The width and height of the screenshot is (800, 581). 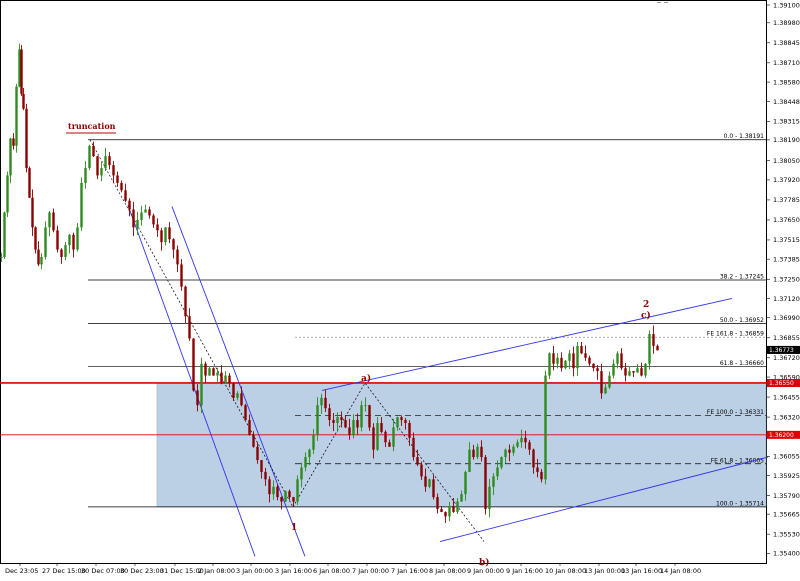 What do you see at coordinates (485, 571) in the screenshot?
I see `date-tick-label: 9 Jan 00:00` at bounding box center [485, 571].